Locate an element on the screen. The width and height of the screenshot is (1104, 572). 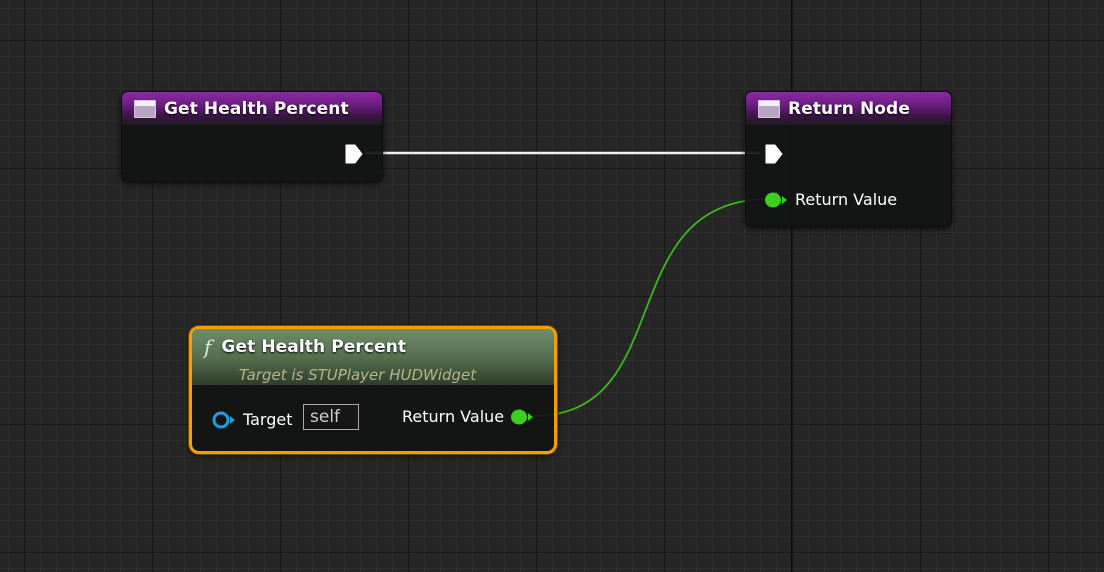
function-entry-icon is located at coordinates (145, 108).